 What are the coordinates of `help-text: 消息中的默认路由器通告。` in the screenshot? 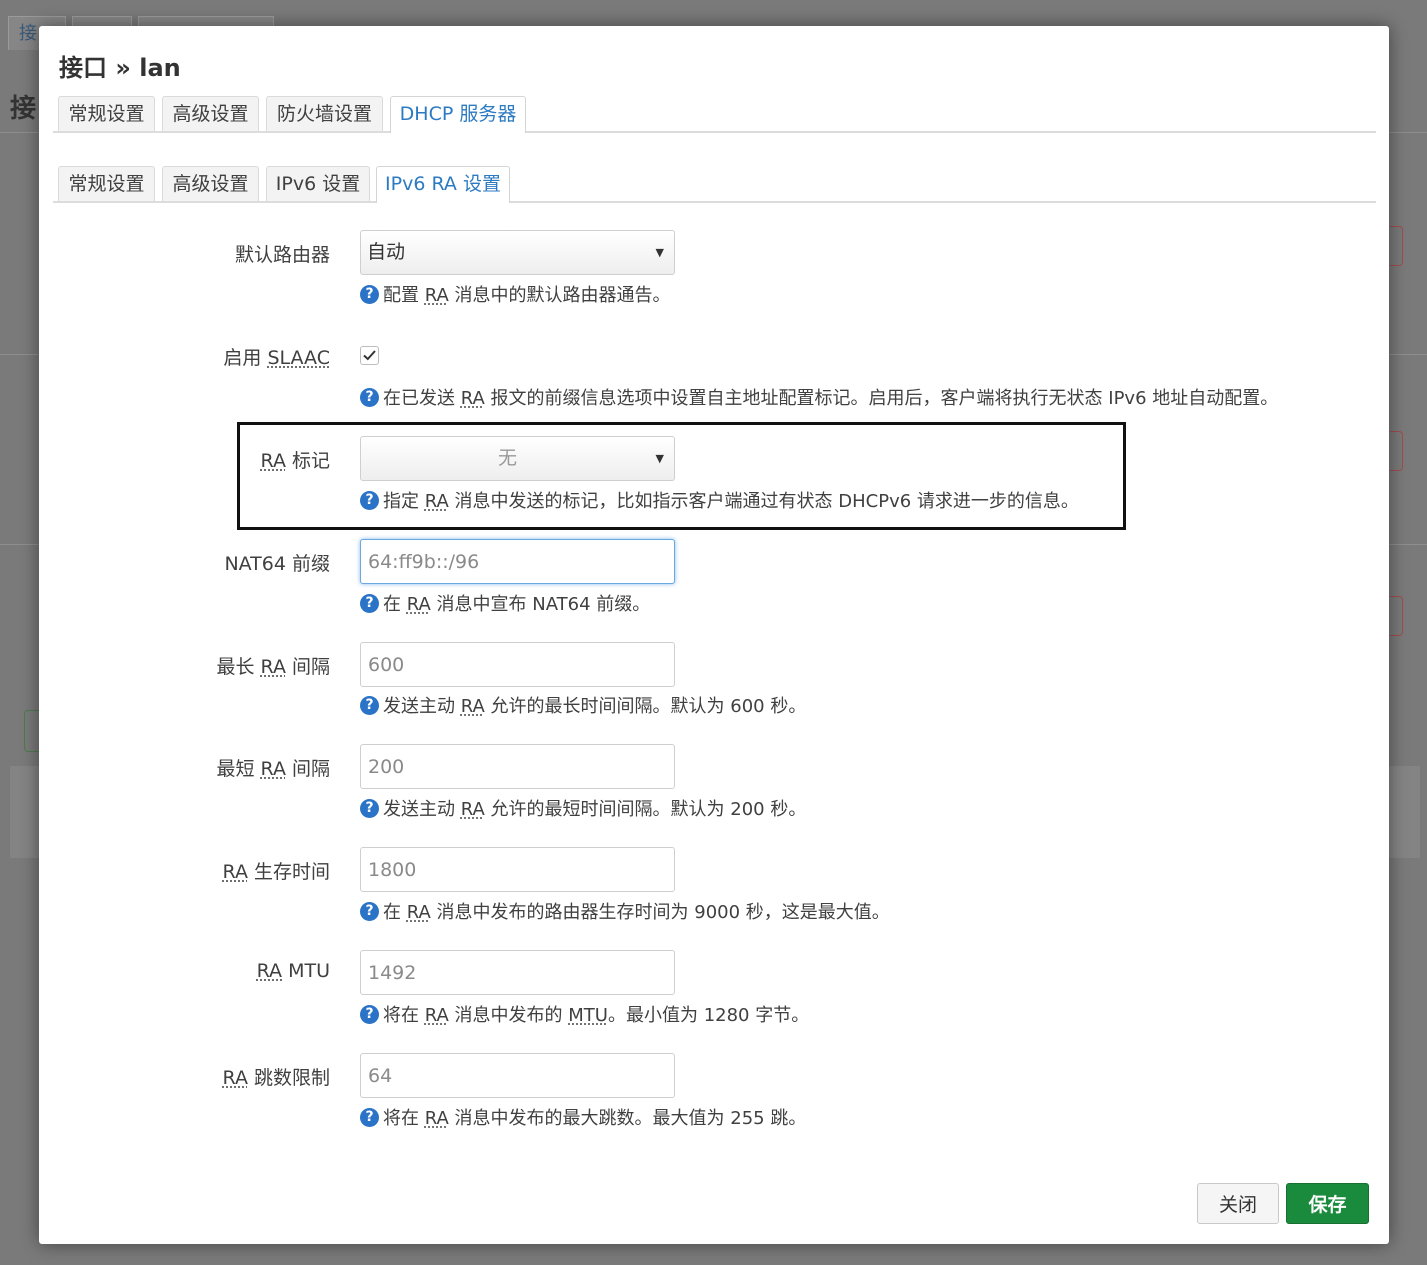 It's located at (559, 295).